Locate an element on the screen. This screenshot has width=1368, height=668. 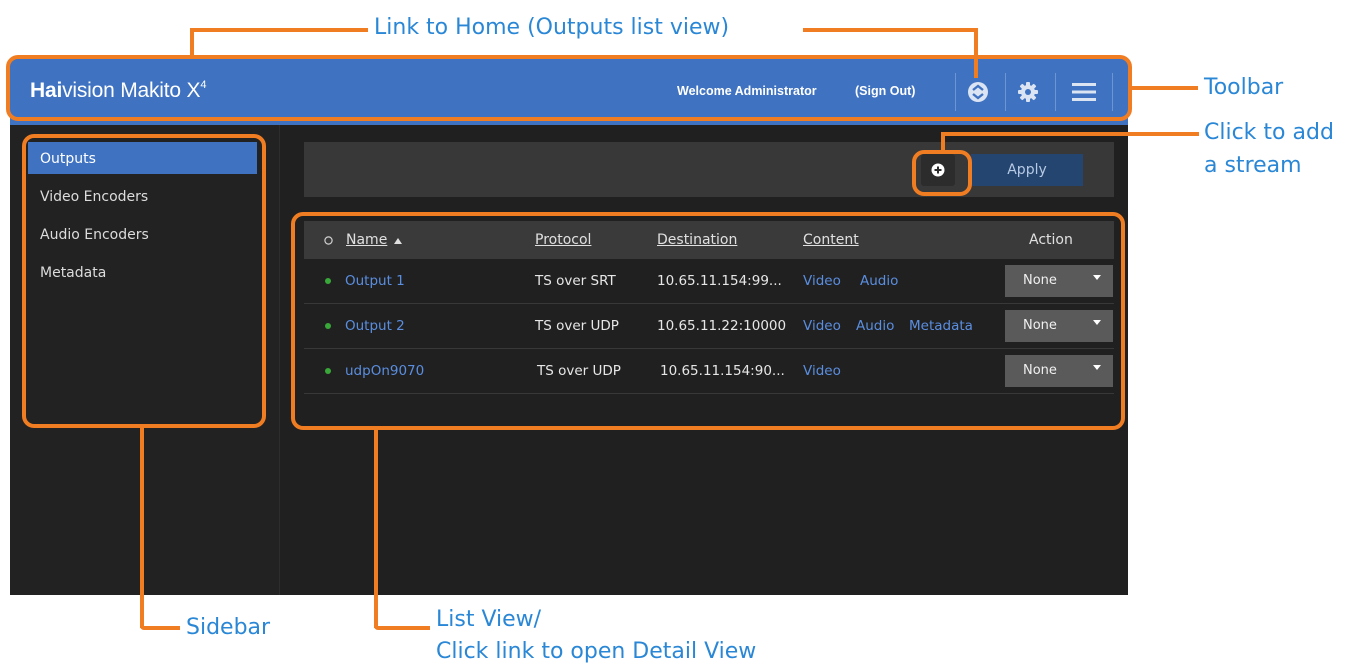
column-header-action: Action is located at coordinates (1051, 240).